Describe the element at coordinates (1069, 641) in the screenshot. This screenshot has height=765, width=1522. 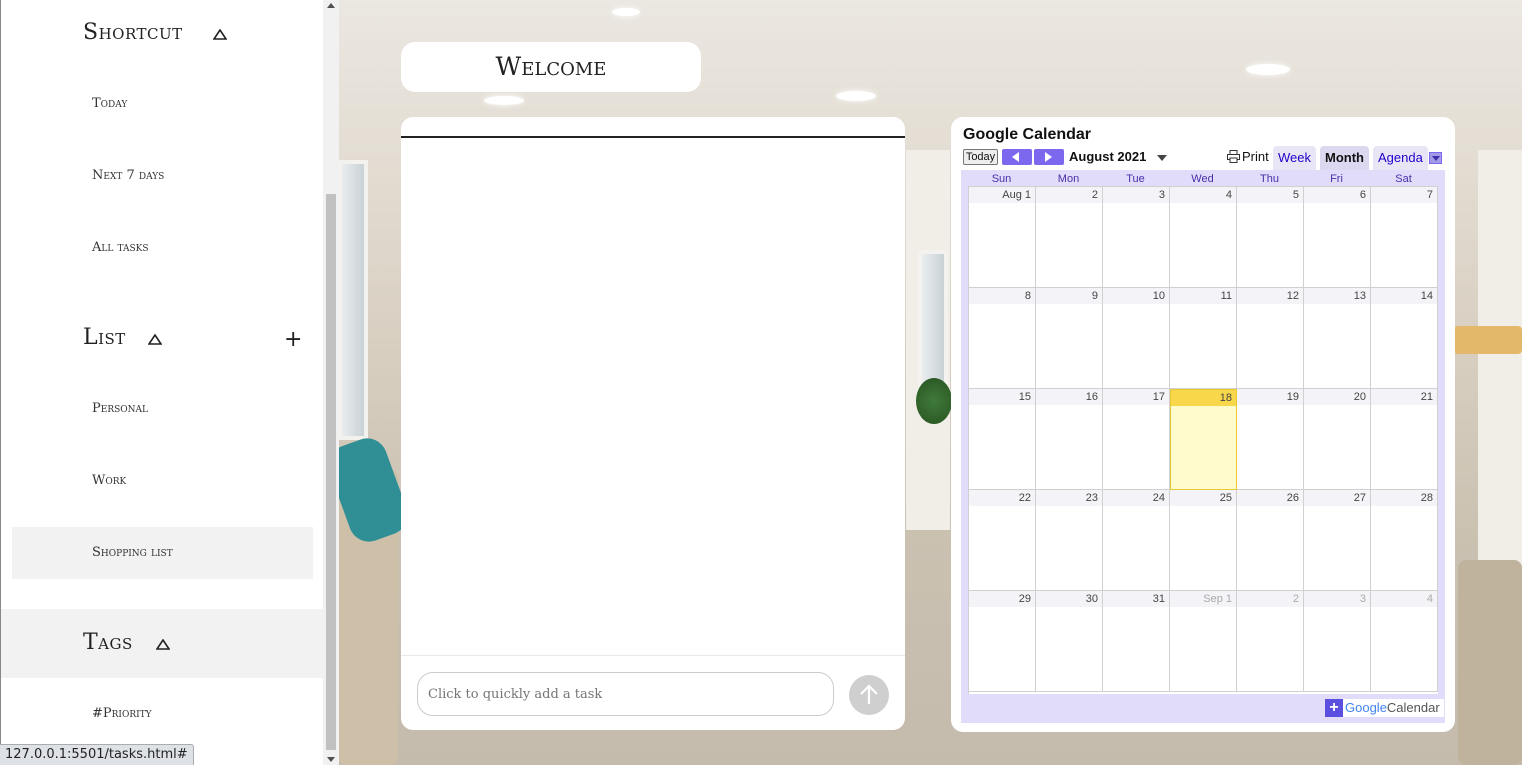
I see `calendar-day-cell: 30` at that location.